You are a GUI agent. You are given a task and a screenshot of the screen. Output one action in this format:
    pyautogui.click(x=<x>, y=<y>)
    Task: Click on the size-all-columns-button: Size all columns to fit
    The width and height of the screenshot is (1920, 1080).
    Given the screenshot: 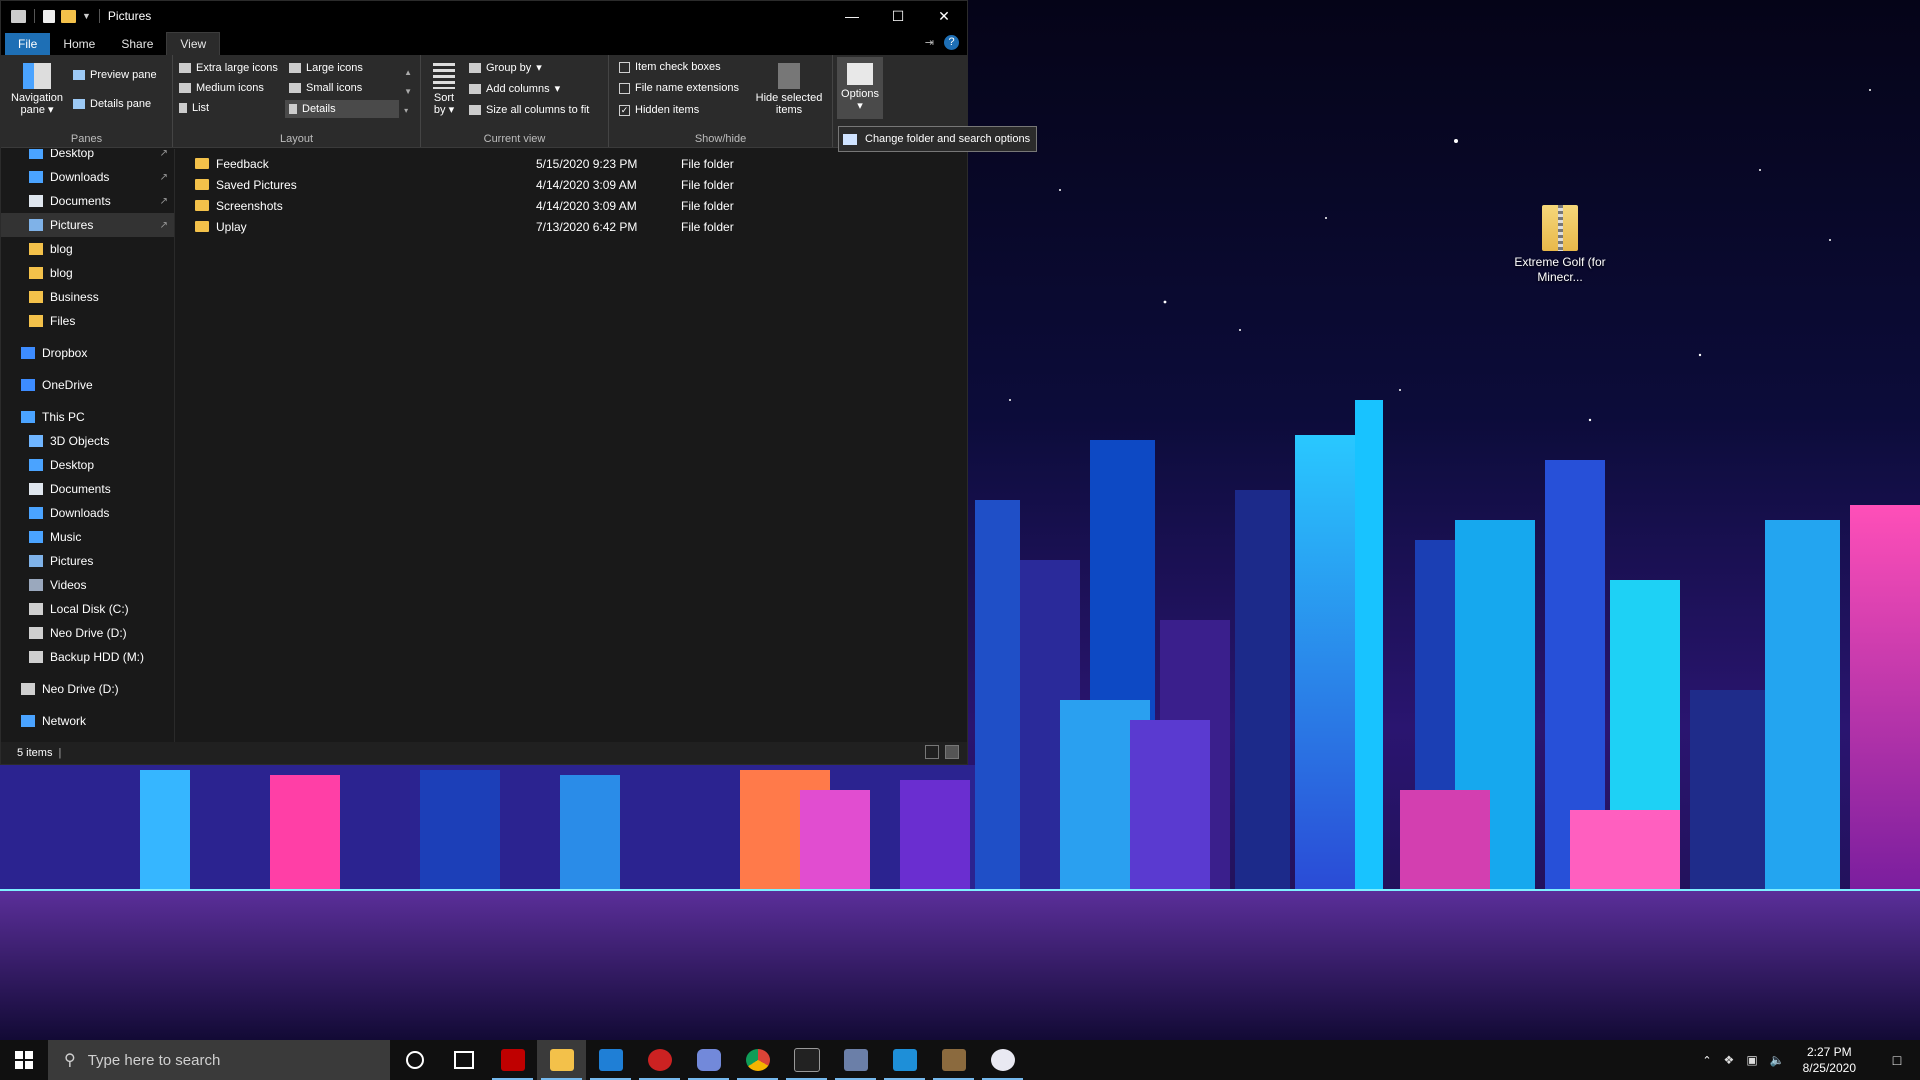 What is the action you would take?
    pyautogui.click(x=529, y=110)
    